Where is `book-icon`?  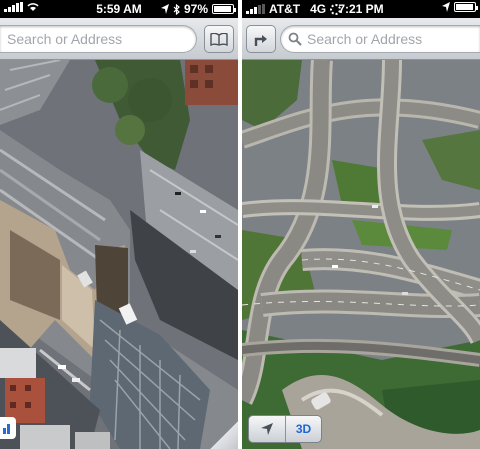 book-icon is located at coordinates (219, 39).